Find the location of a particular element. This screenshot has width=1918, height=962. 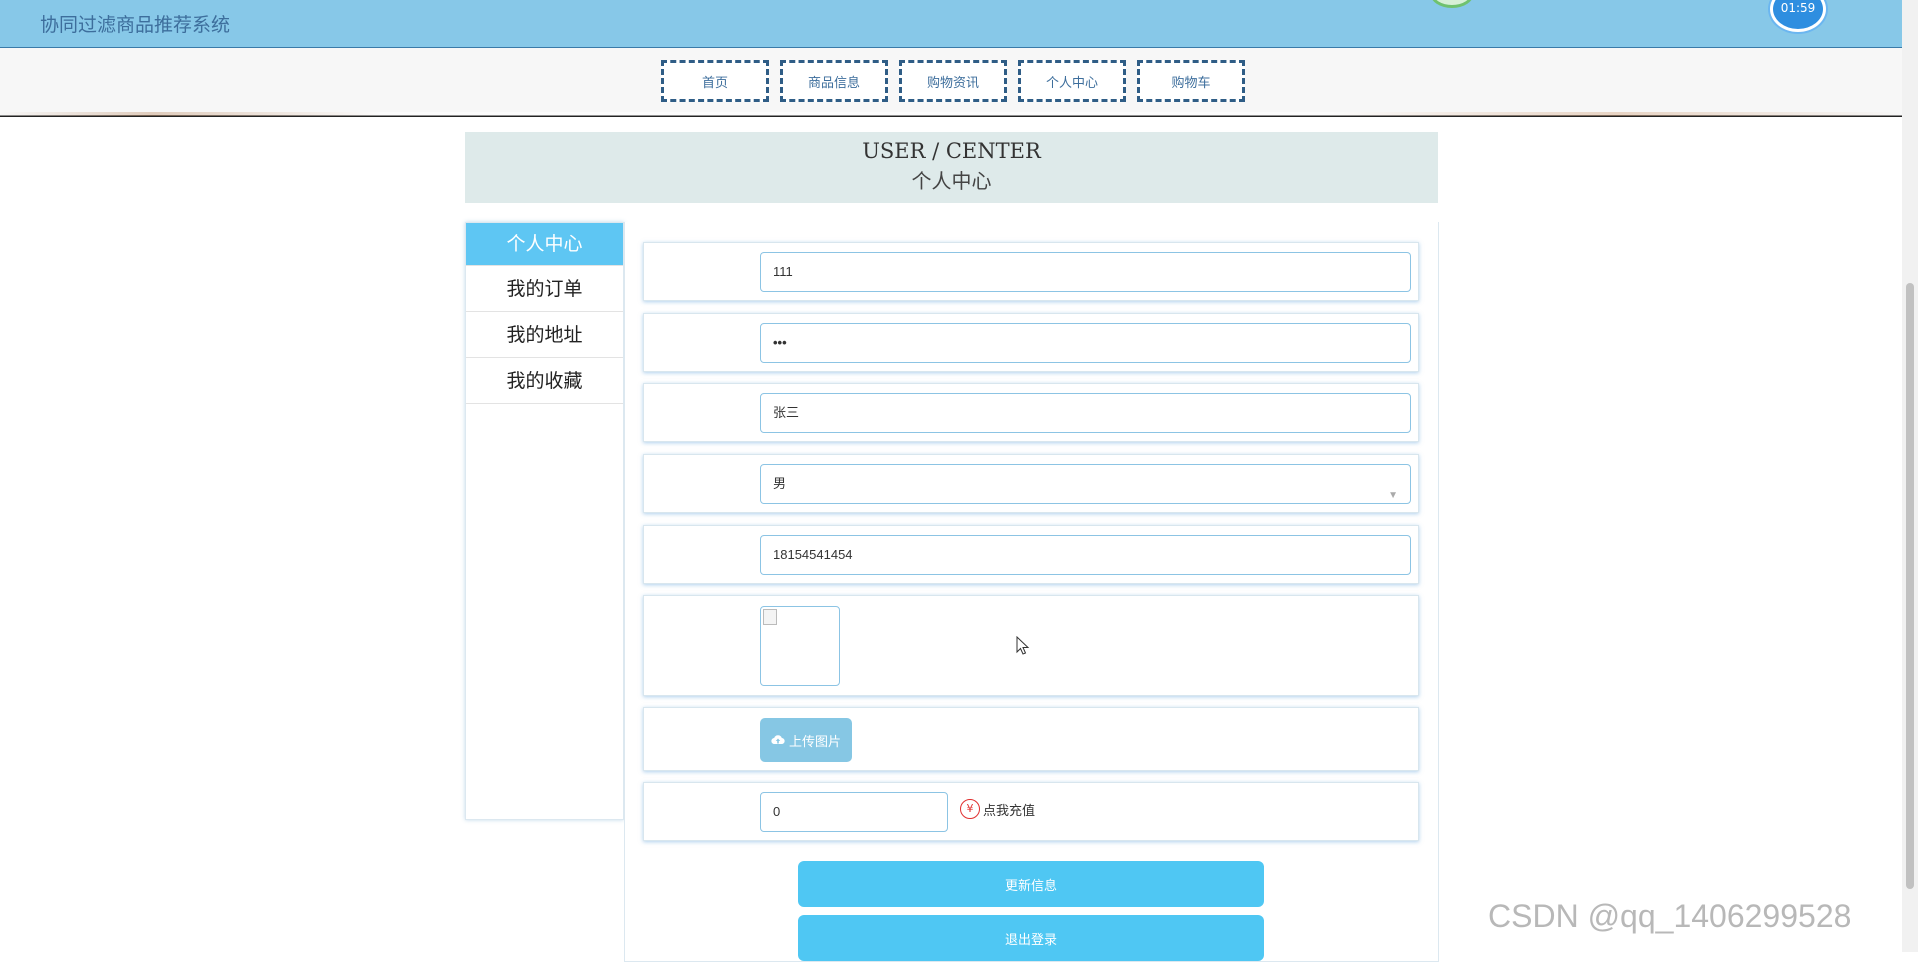

update-info-button: 更新信息 is located at coordinates (1031, 884).